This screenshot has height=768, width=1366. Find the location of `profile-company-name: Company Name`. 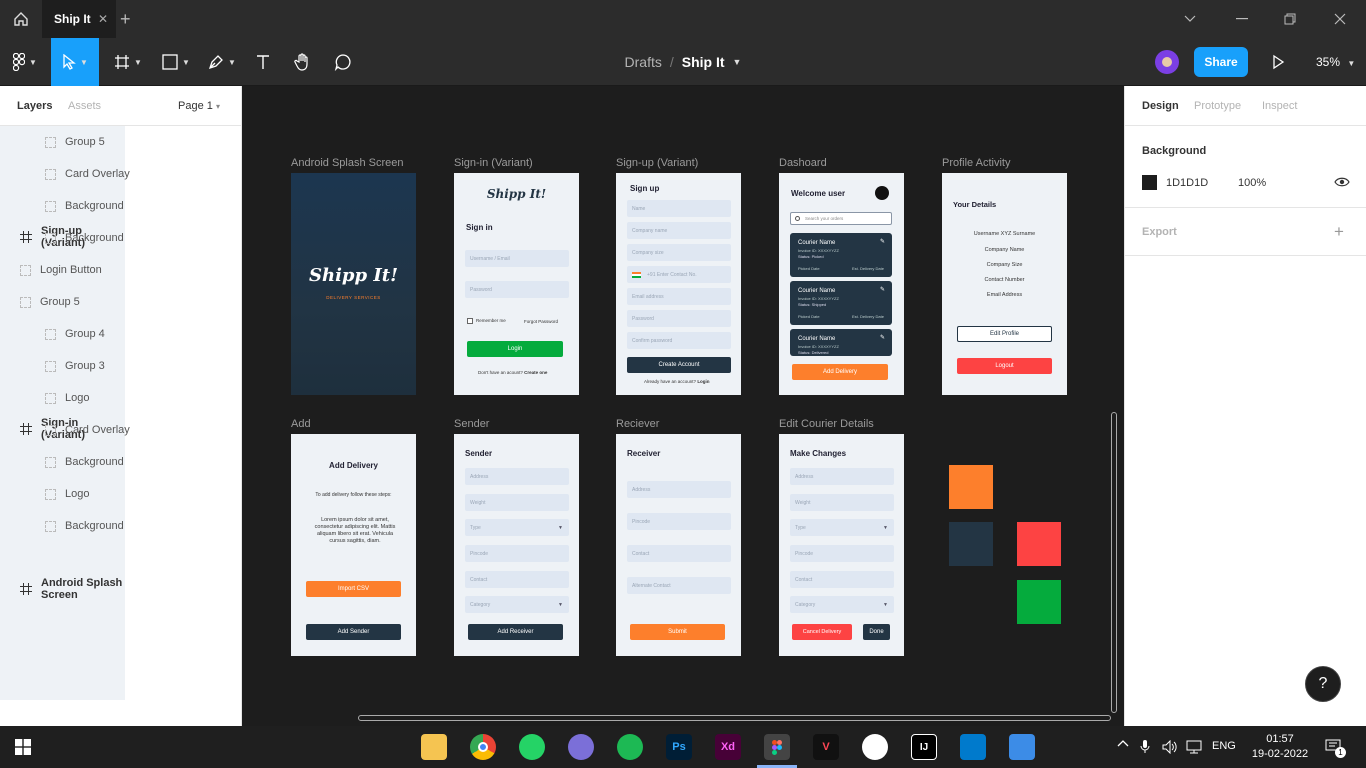

profile-company-name: Company Name is located at coordinates (1004, 250).